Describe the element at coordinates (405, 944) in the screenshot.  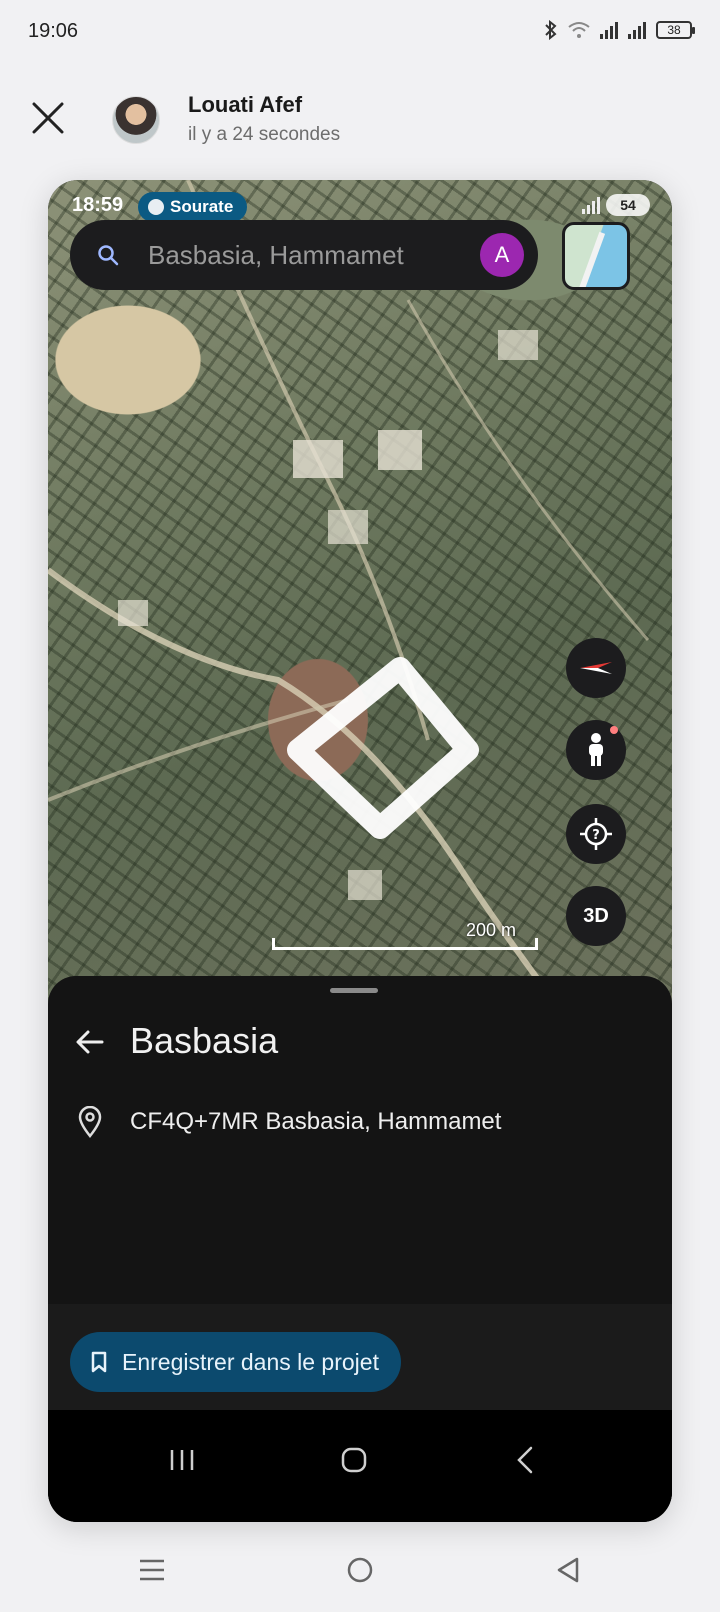
I see `scale-bar` at that location.